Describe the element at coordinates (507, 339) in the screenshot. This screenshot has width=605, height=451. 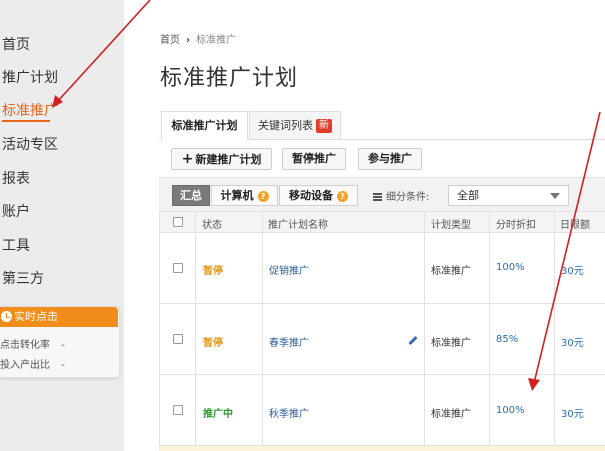
I see `time-discount: 85%` at that location.